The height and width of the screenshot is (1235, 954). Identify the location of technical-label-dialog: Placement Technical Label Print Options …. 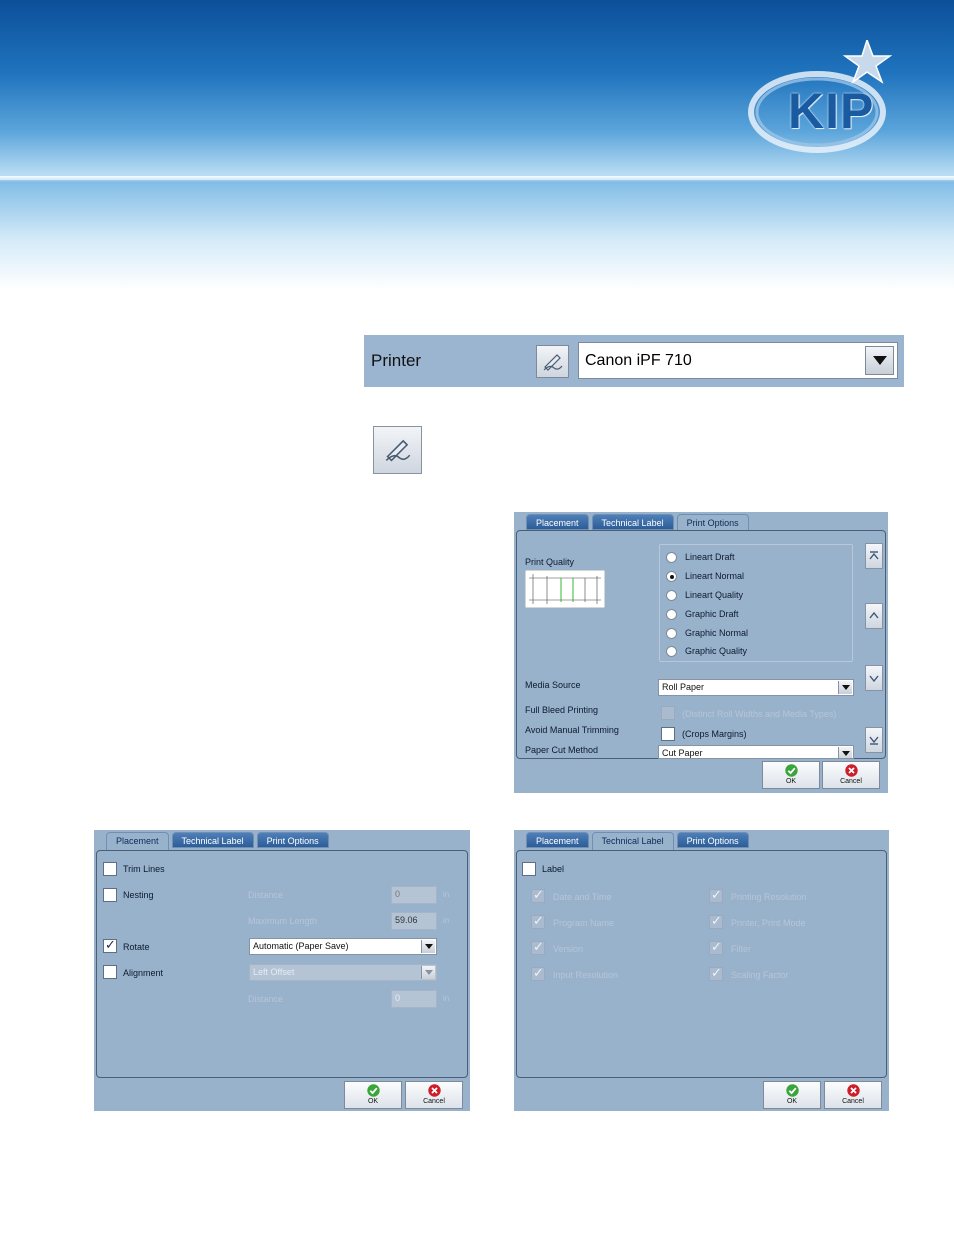
(701, 970).